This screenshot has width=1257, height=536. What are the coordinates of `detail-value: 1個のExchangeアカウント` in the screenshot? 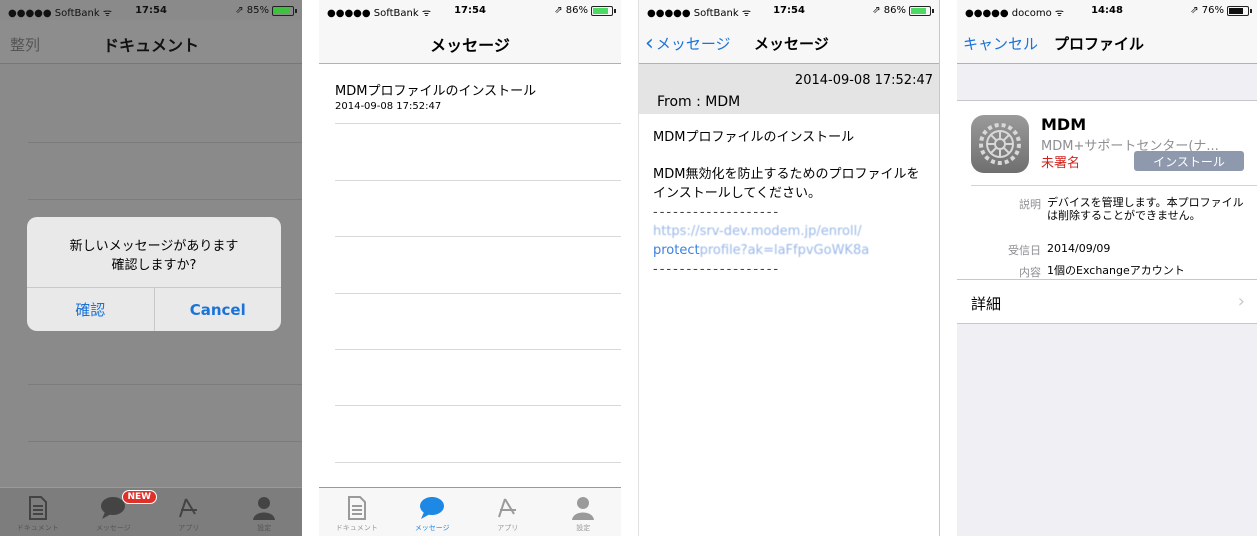 It's located at (1116, 270).